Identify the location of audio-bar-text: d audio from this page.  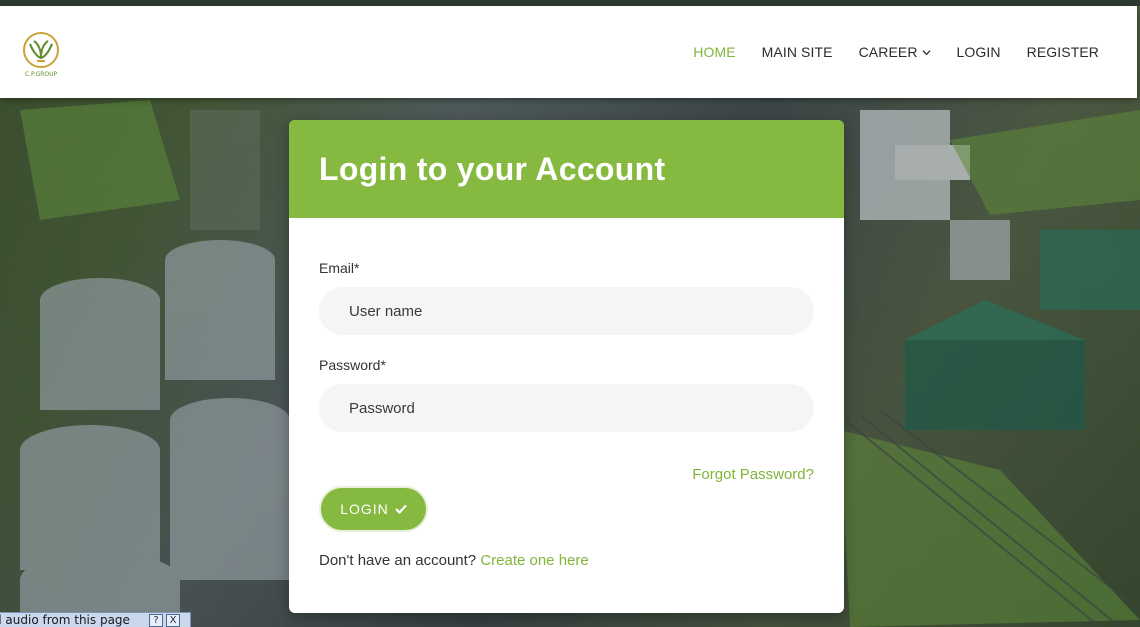
(65, 620).